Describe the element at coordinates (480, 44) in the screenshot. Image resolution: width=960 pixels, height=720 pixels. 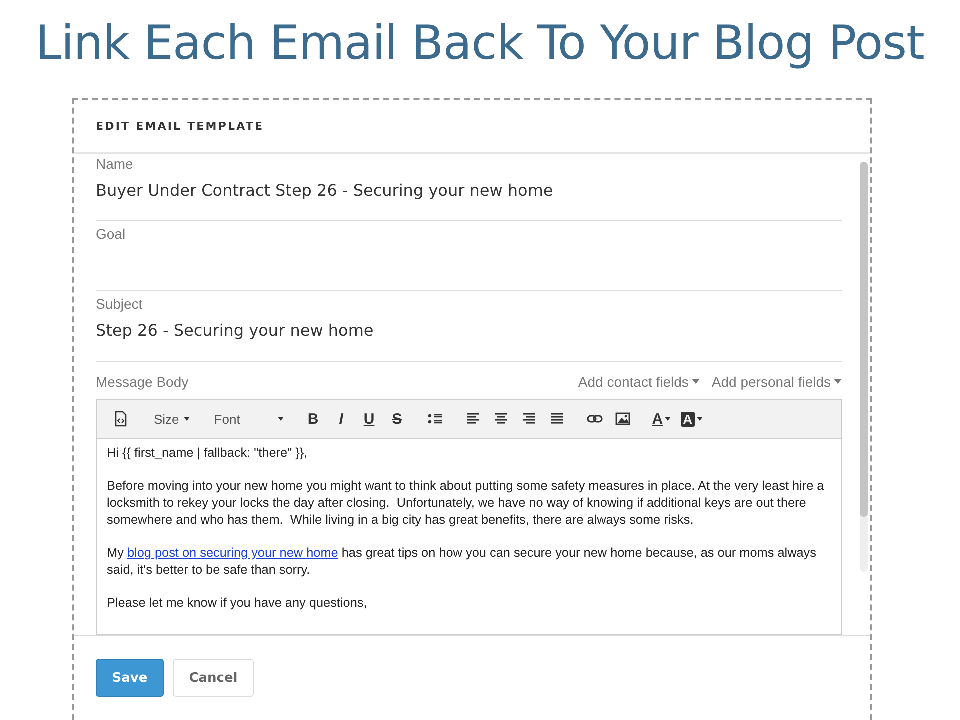
I see `slide-title: Link Each Email Back To Your Blog Post` at that location.